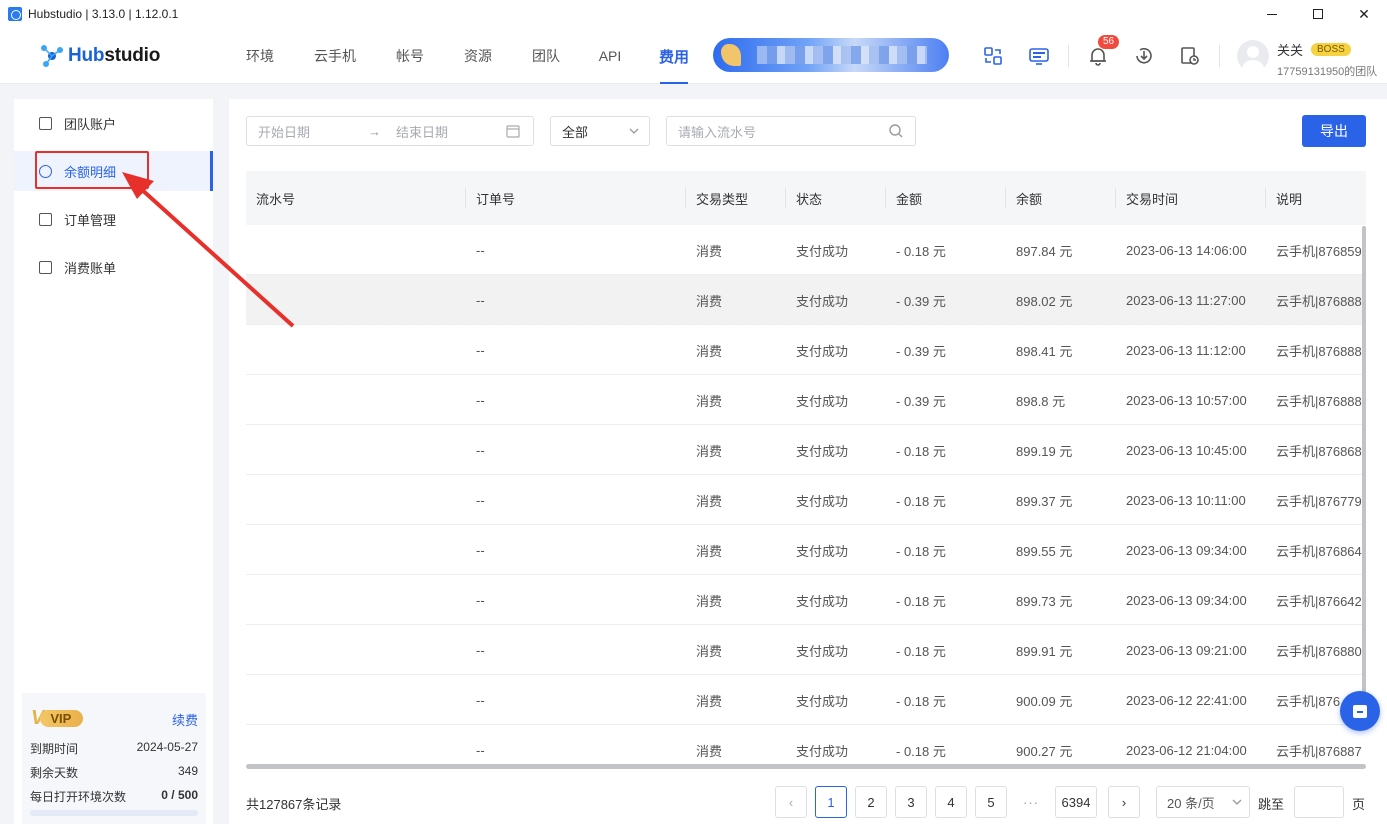 Image resolution: width=1387 pixels, height=824 pixels. I want to click on close-button: ✕, so click(1364, 14).